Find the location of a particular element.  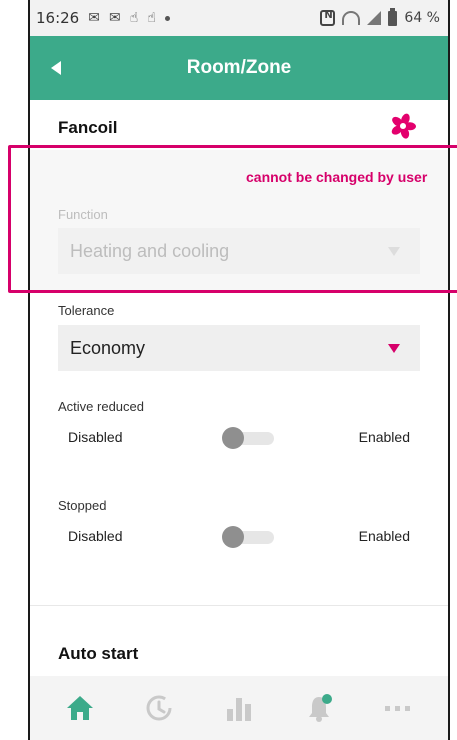

tolerance-label: Tolerance is located at coordinates (86, 310).